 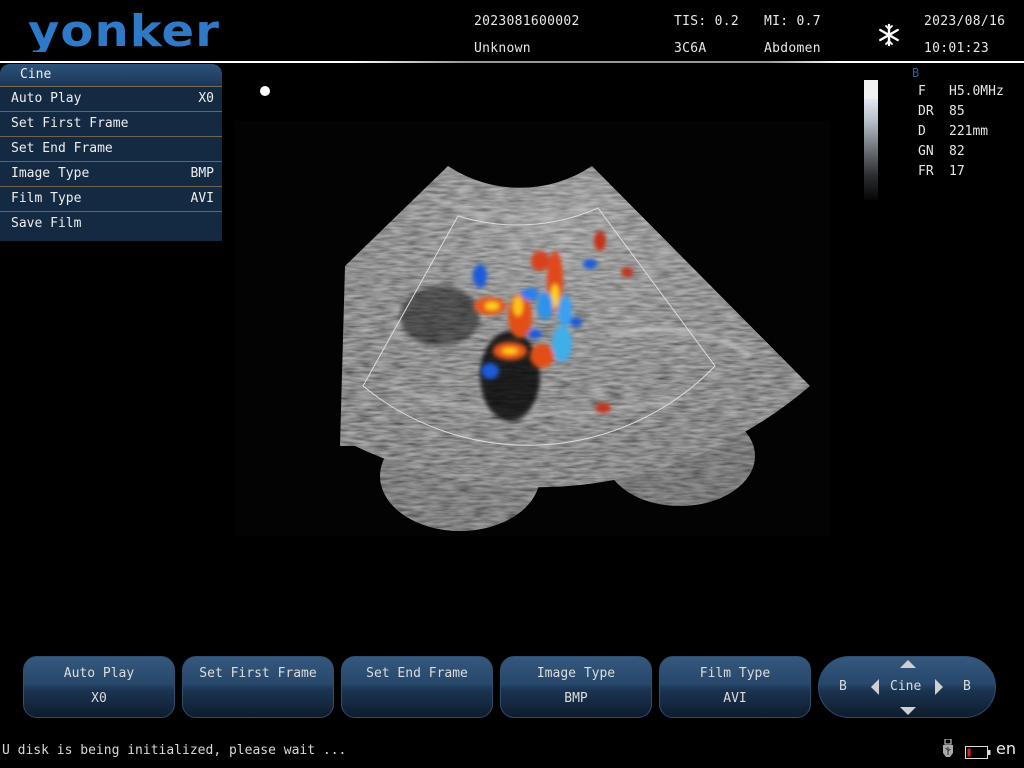 I want to click on nav-center-label: Cine, so click(x=906, y=686).